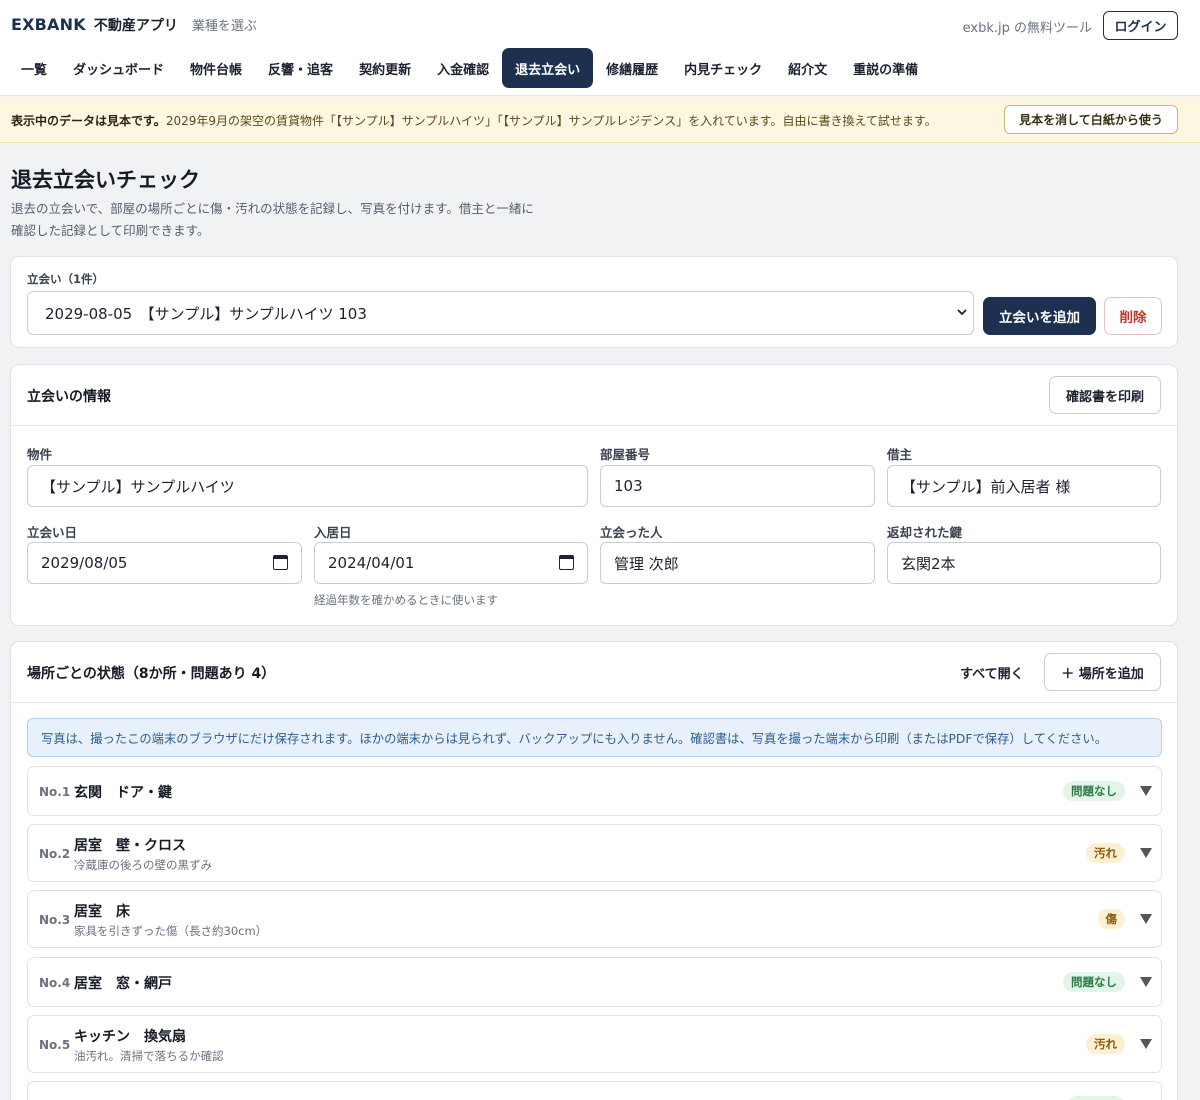 The image size is (1200, 1100). I want to click on location-number: No.1, so click(55, 792).